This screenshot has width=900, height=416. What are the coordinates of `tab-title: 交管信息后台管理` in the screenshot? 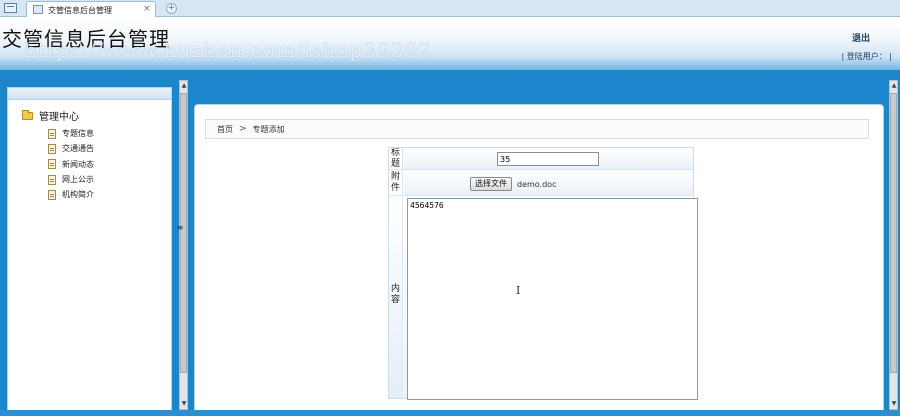 It's located at (80, 10).